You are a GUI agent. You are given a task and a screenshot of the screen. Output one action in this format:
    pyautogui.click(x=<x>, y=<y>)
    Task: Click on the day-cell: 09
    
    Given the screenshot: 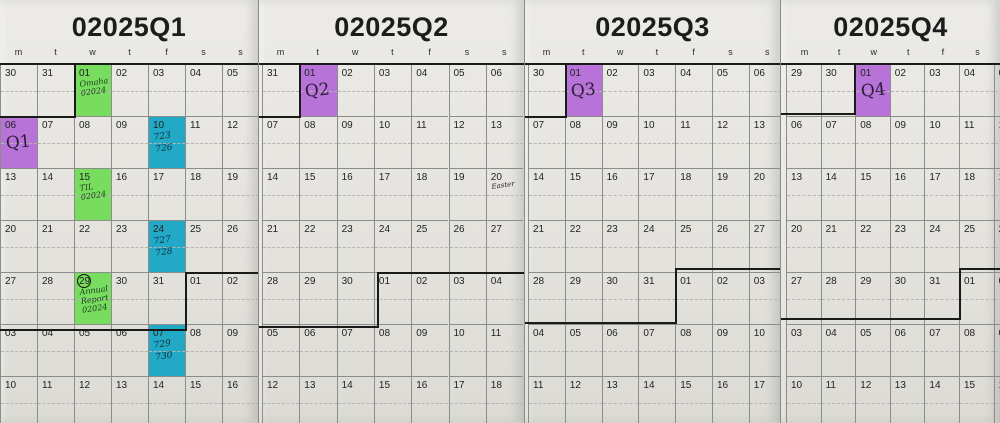 What is the action you would take?
    pyautogui.click(x=240, y=350)
    